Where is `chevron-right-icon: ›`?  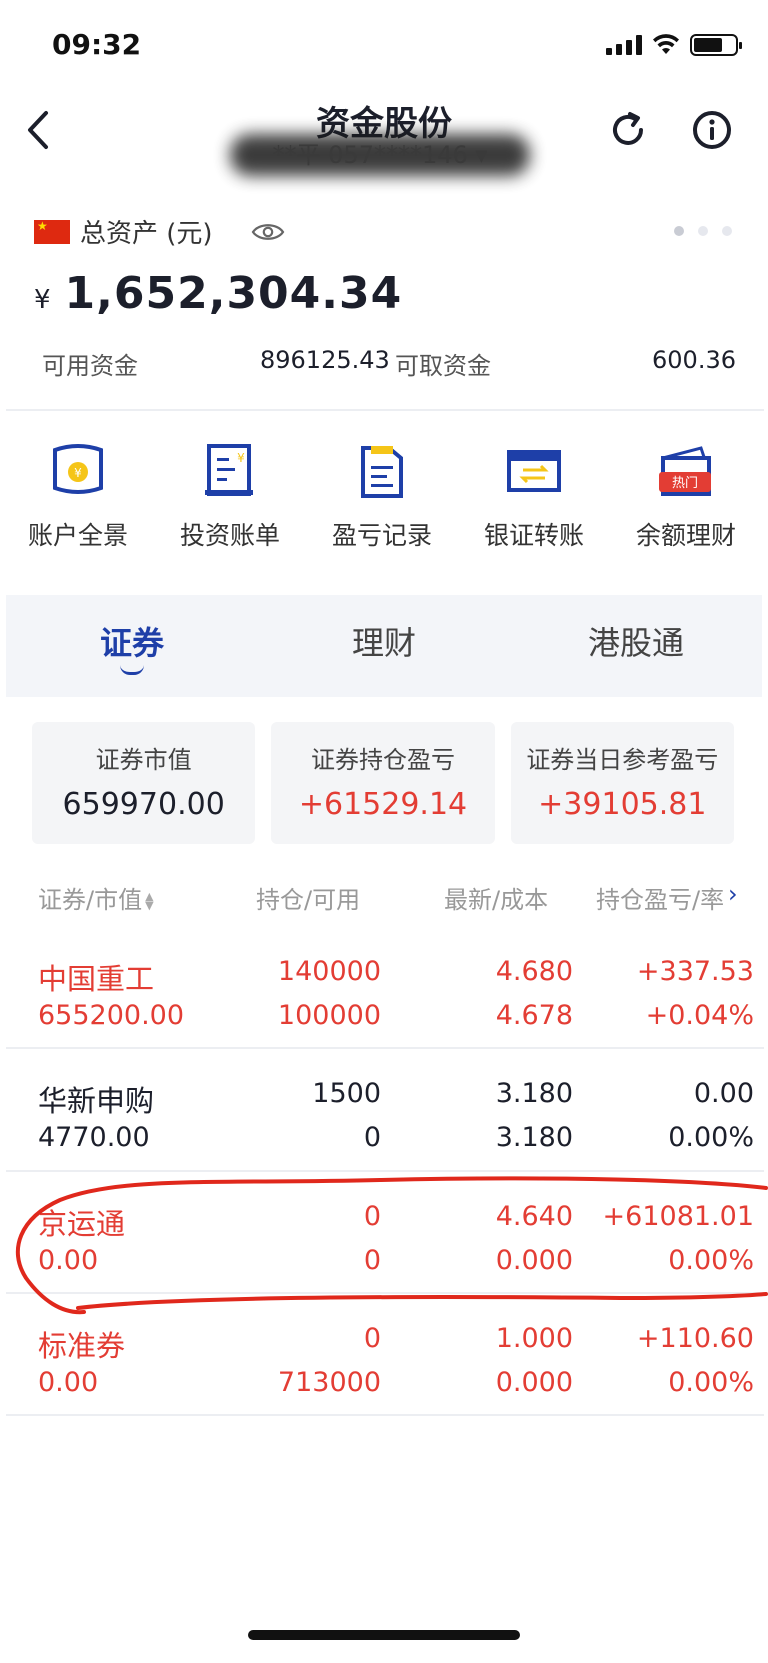
chevron-right-icon: › is located at coordinates (733, 894).